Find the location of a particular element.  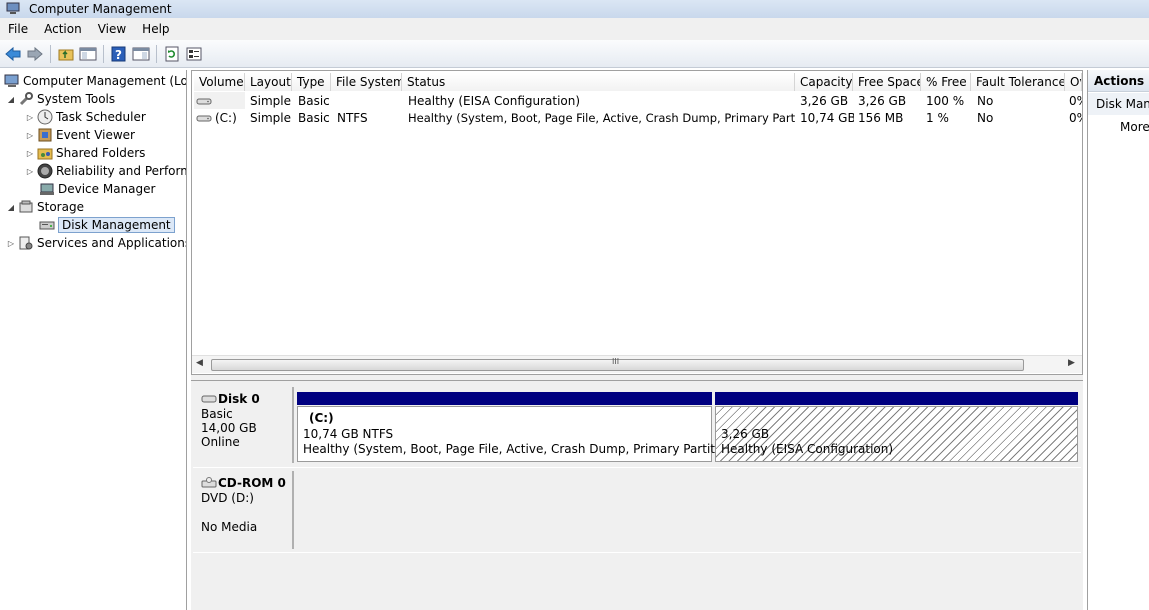

disk-status: Online is located at coordinates (220, 442).